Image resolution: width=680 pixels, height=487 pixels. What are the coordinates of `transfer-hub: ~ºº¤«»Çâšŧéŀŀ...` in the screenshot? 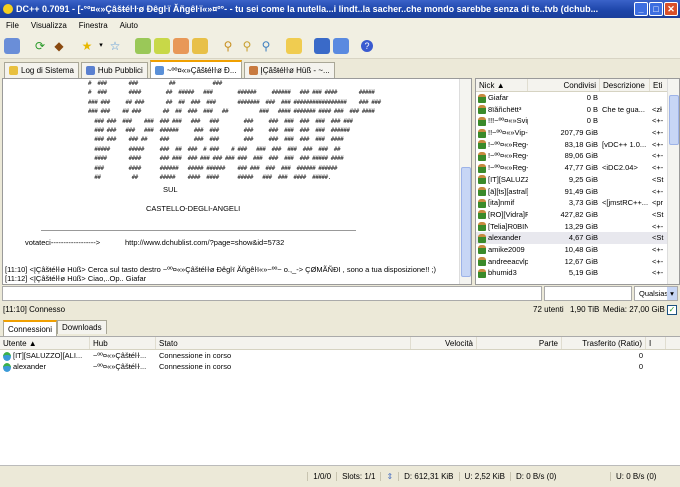 It's located at (120, 355).